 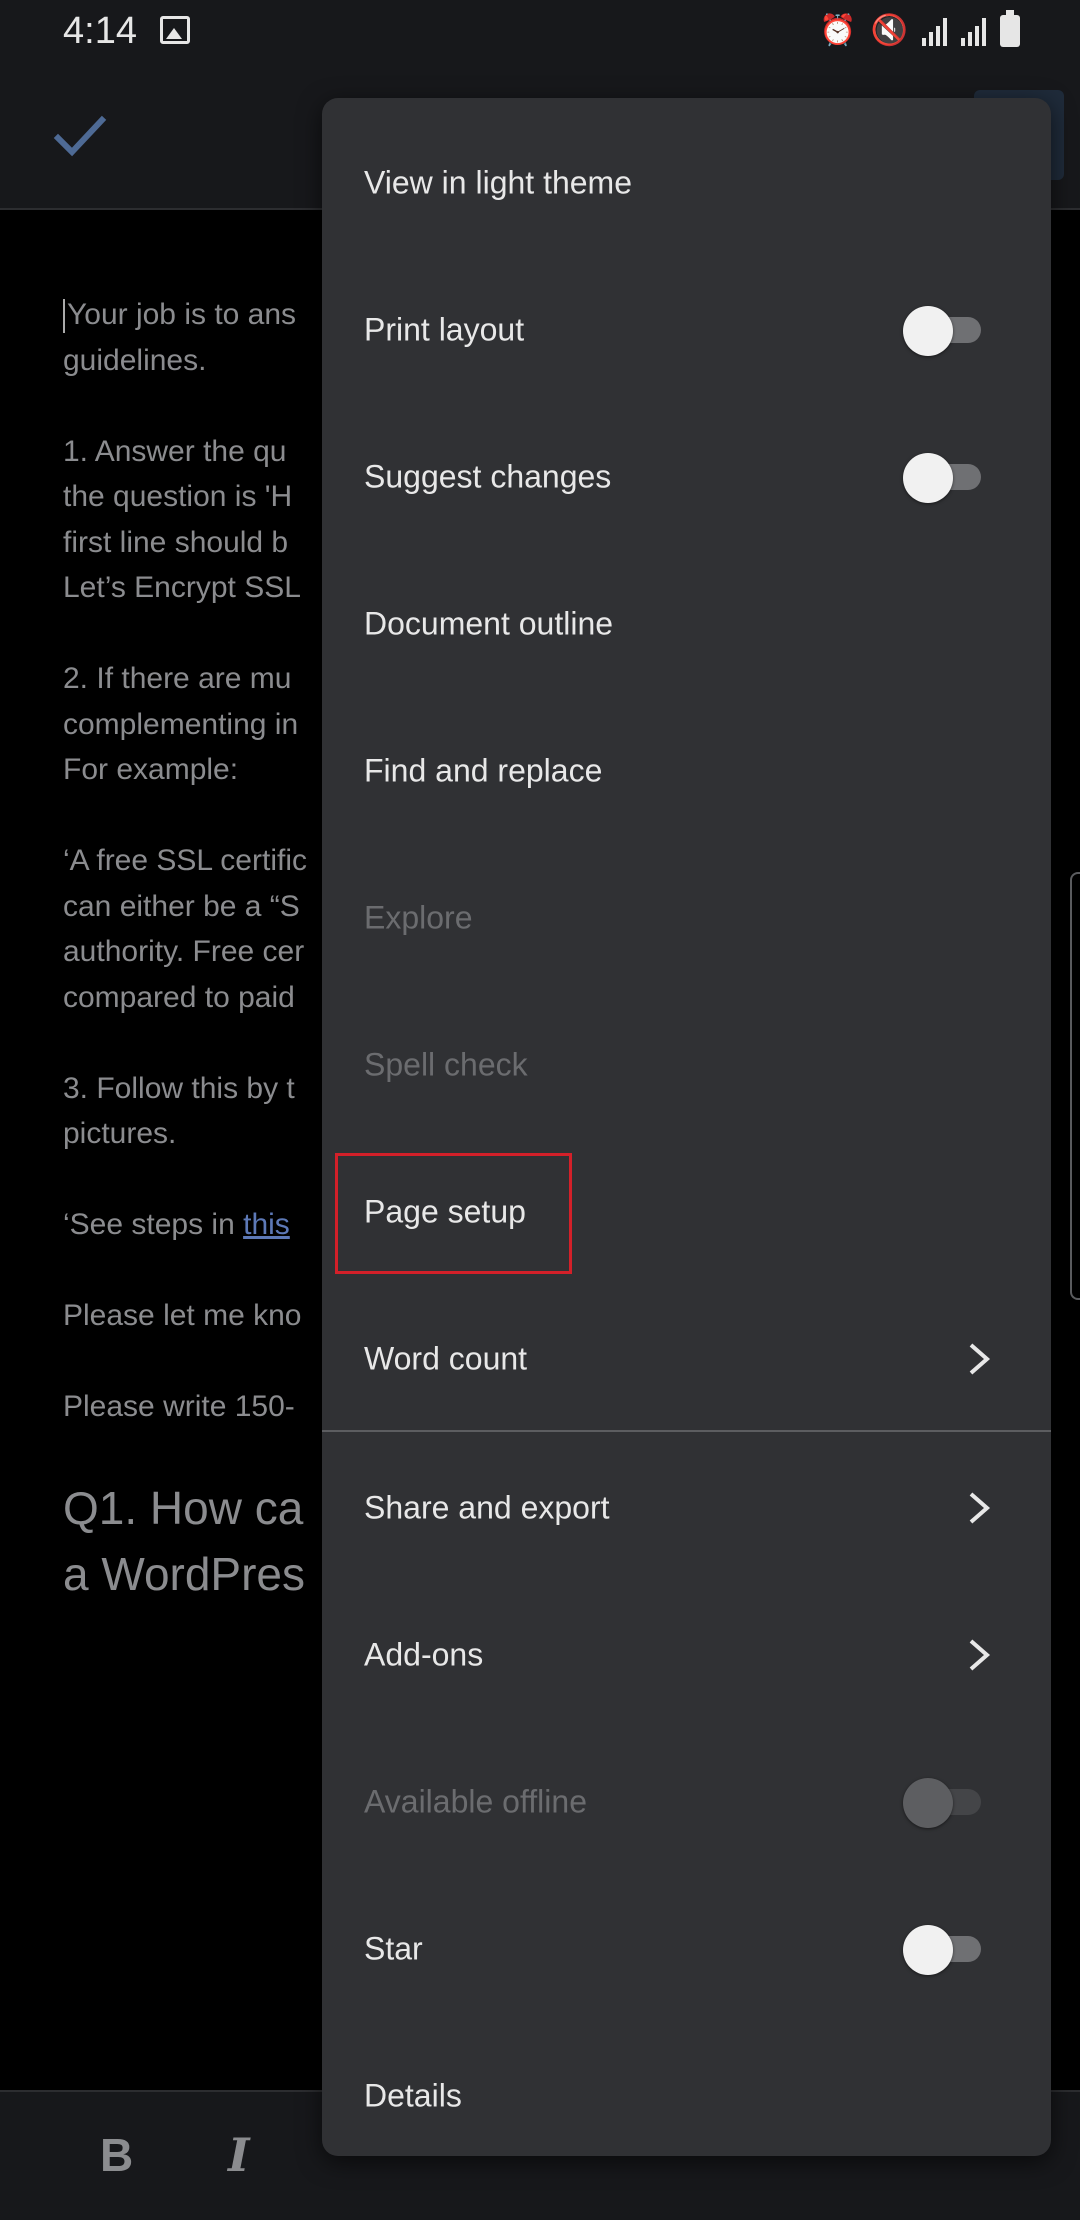 What do you see at coordinates (444, 329) in the screenshot?
I see `menu-item-label: Print layout` at bounding box center [444, 329].